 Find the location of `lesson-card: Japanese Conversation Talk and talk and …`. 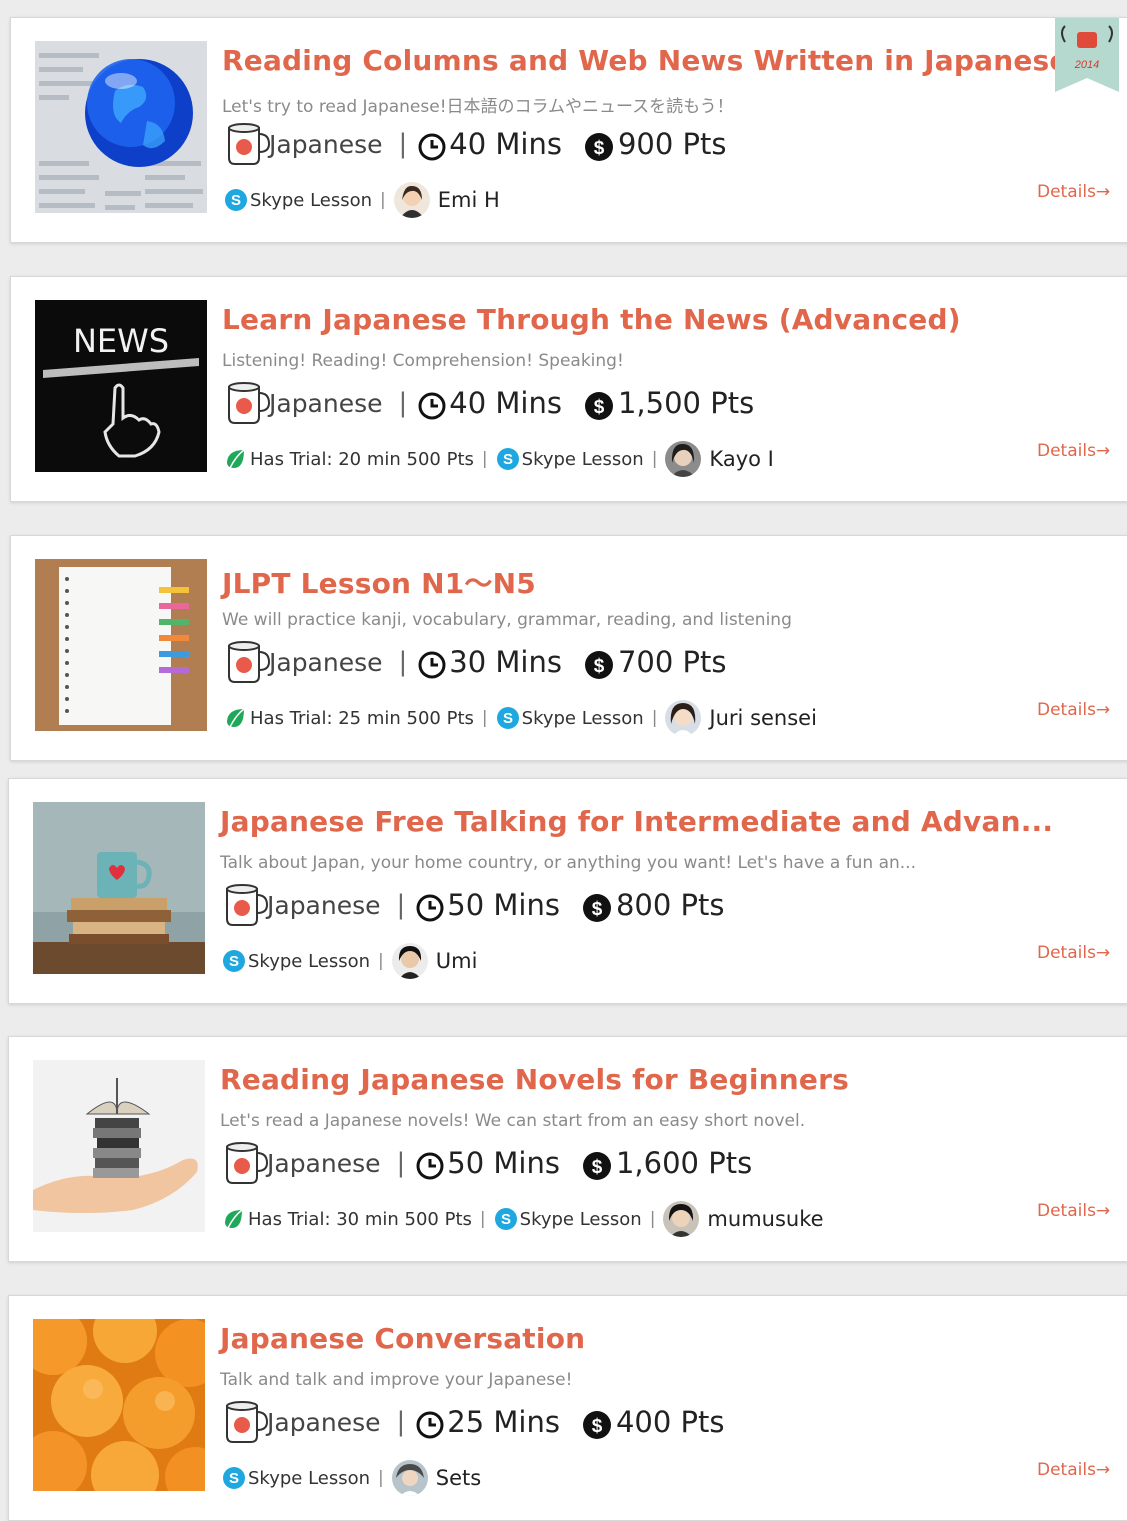

lesson-card: Japanese Conversation Talk and talk and … is located at coordinates (567, 1408).